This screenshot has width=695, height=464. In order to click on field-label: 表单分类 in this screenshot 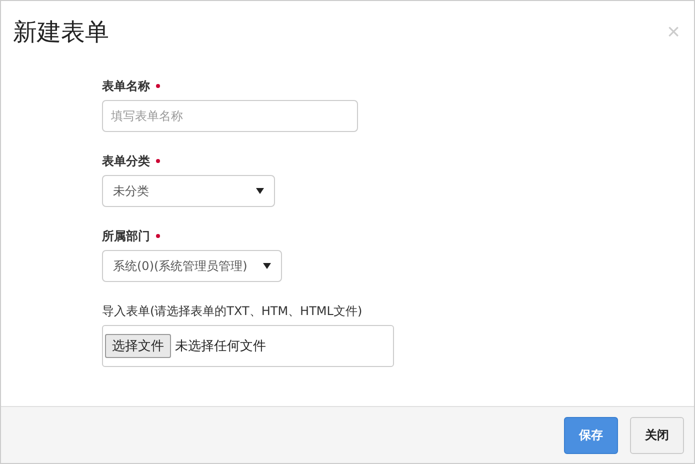, I will do `click(126, 161)`.